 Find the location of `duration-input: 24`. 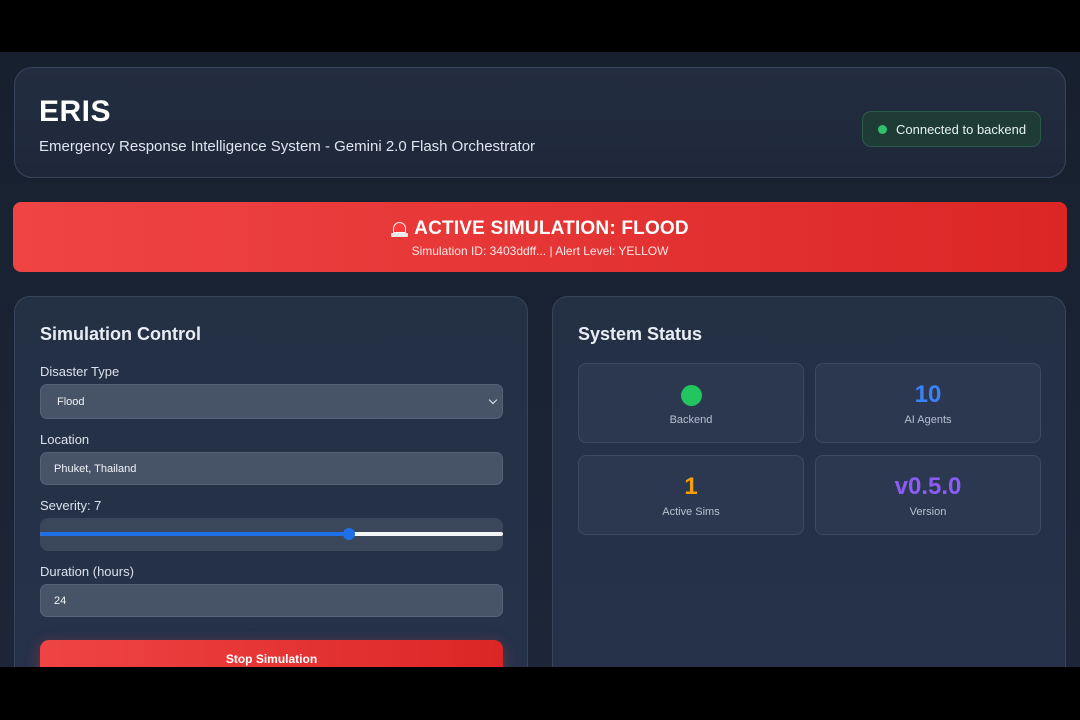

duration-input: 24 is located at coordinates (271, 600).